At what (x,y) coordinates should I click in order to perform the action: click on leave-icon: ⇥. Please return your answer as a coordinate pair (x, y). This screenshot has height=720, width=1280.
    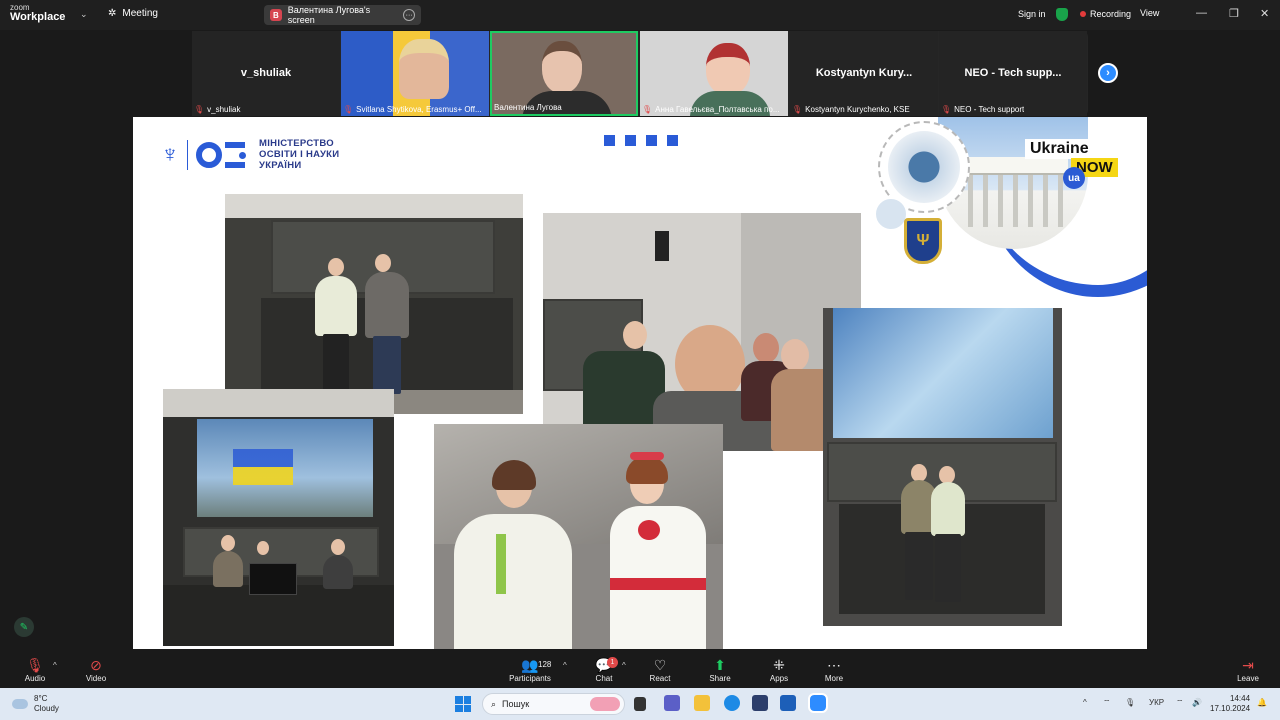
    Looking at the image, I should click on (1248, 665).